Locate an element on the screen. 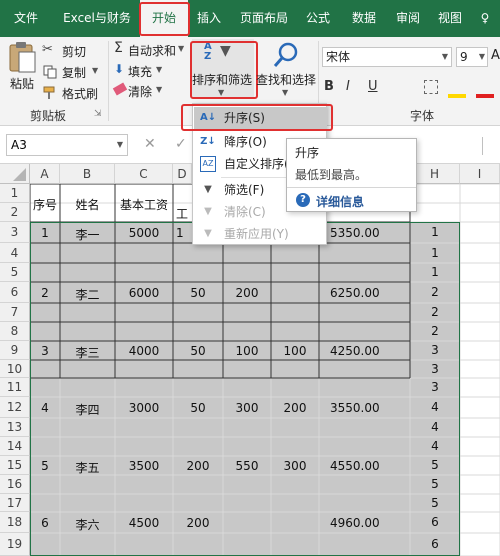  cell-f: 300 is located at coordinates (295, 466).